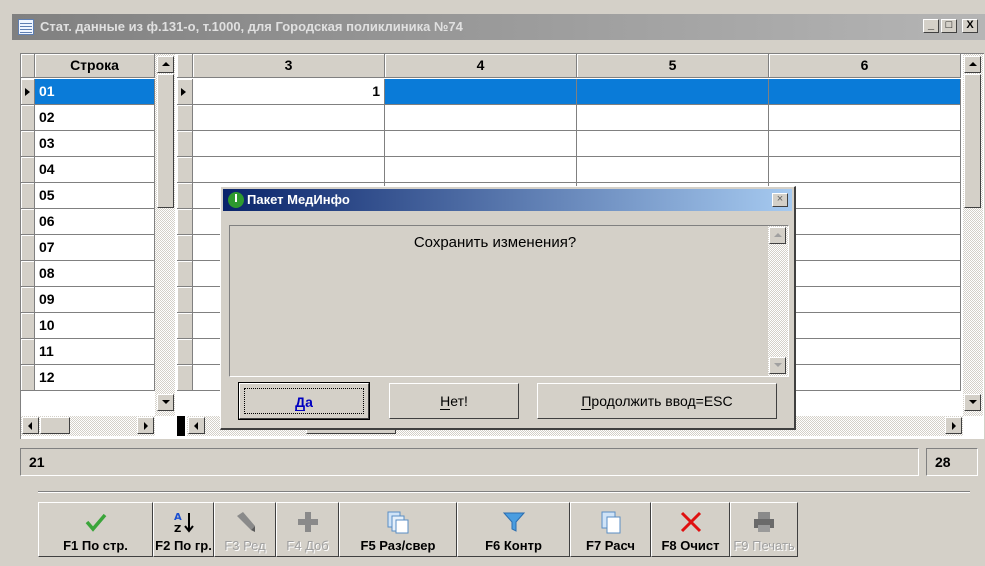  What do you see at coordinates (145, 425) in the screenshot?
I see `left-scroll-right-button` at bounding box center [145, 425].